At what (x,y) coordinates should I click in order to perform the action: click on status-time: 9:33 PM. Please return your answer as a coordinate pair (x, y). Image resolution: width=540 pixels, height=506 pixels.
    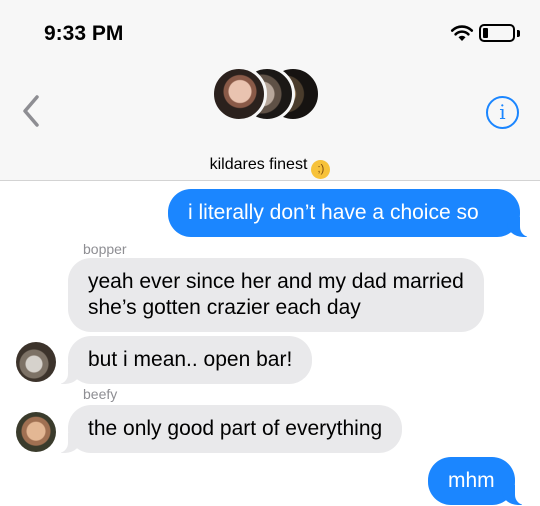
    Looking at the image, I should click on (84, 33).